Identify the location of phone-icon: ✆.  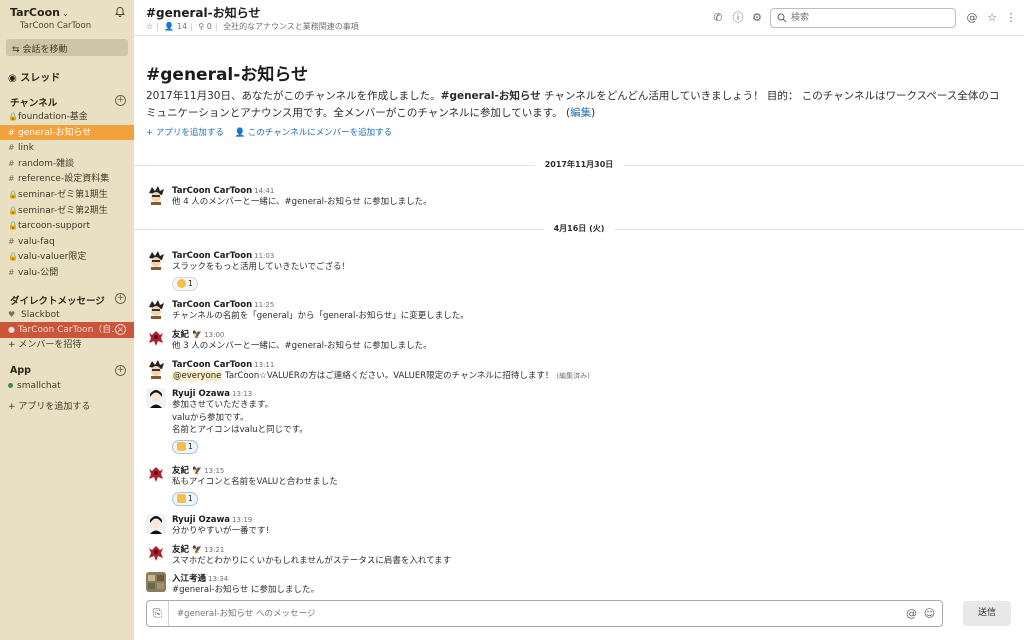
(718, 18).